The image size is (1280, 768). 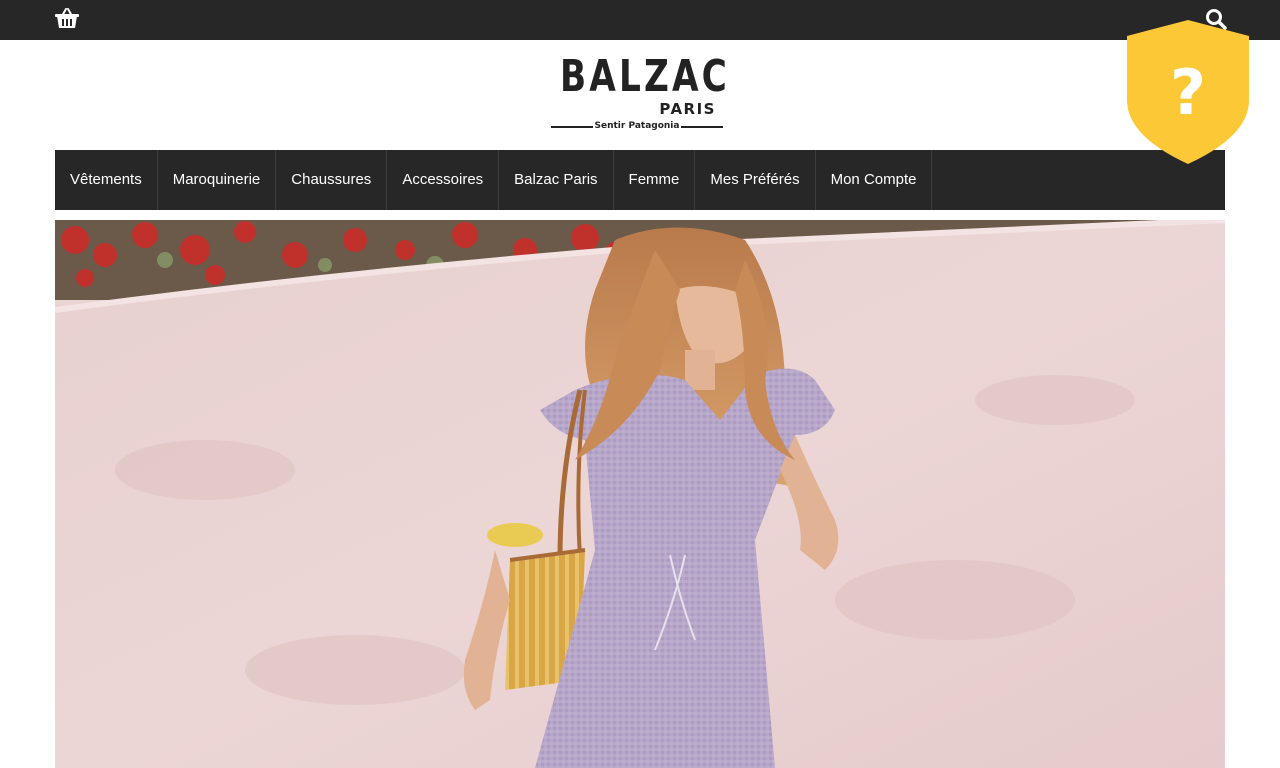 I want to click on top-bar, so click(x=640, y=20).